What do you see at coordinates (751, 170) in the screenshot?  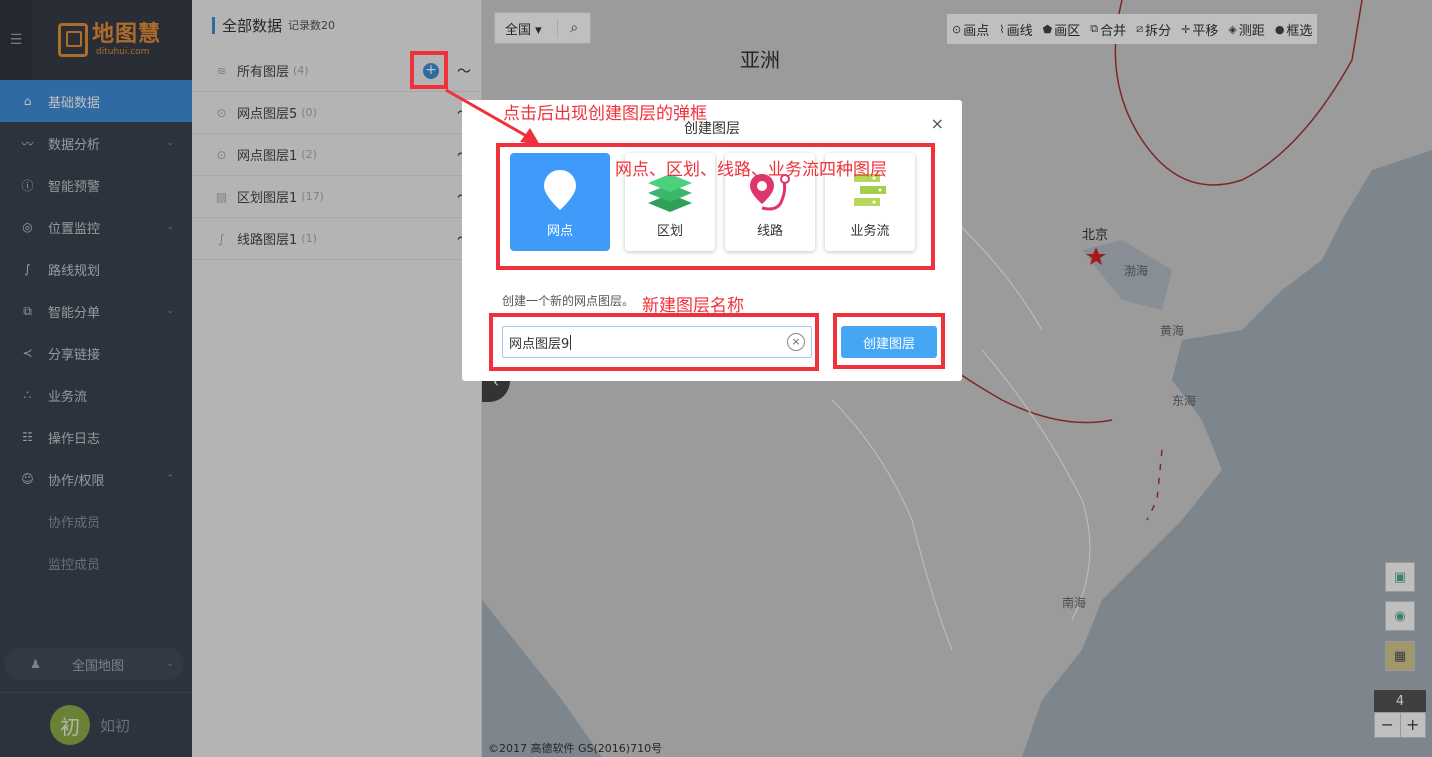 I see `annotation-types-text: 网点、区划、线路、业务流四种图层` at bounding box center [751, 170].